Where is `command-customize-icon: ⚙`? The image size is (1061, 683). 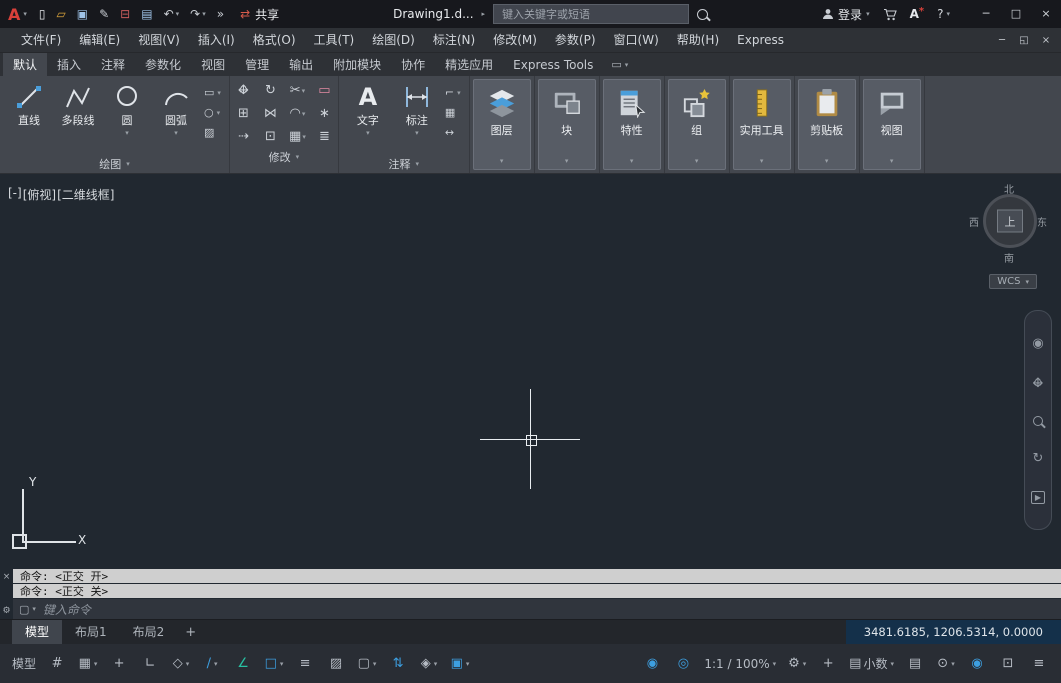 command-customize-icon: ⚙ is located at coordinates (6, 611).